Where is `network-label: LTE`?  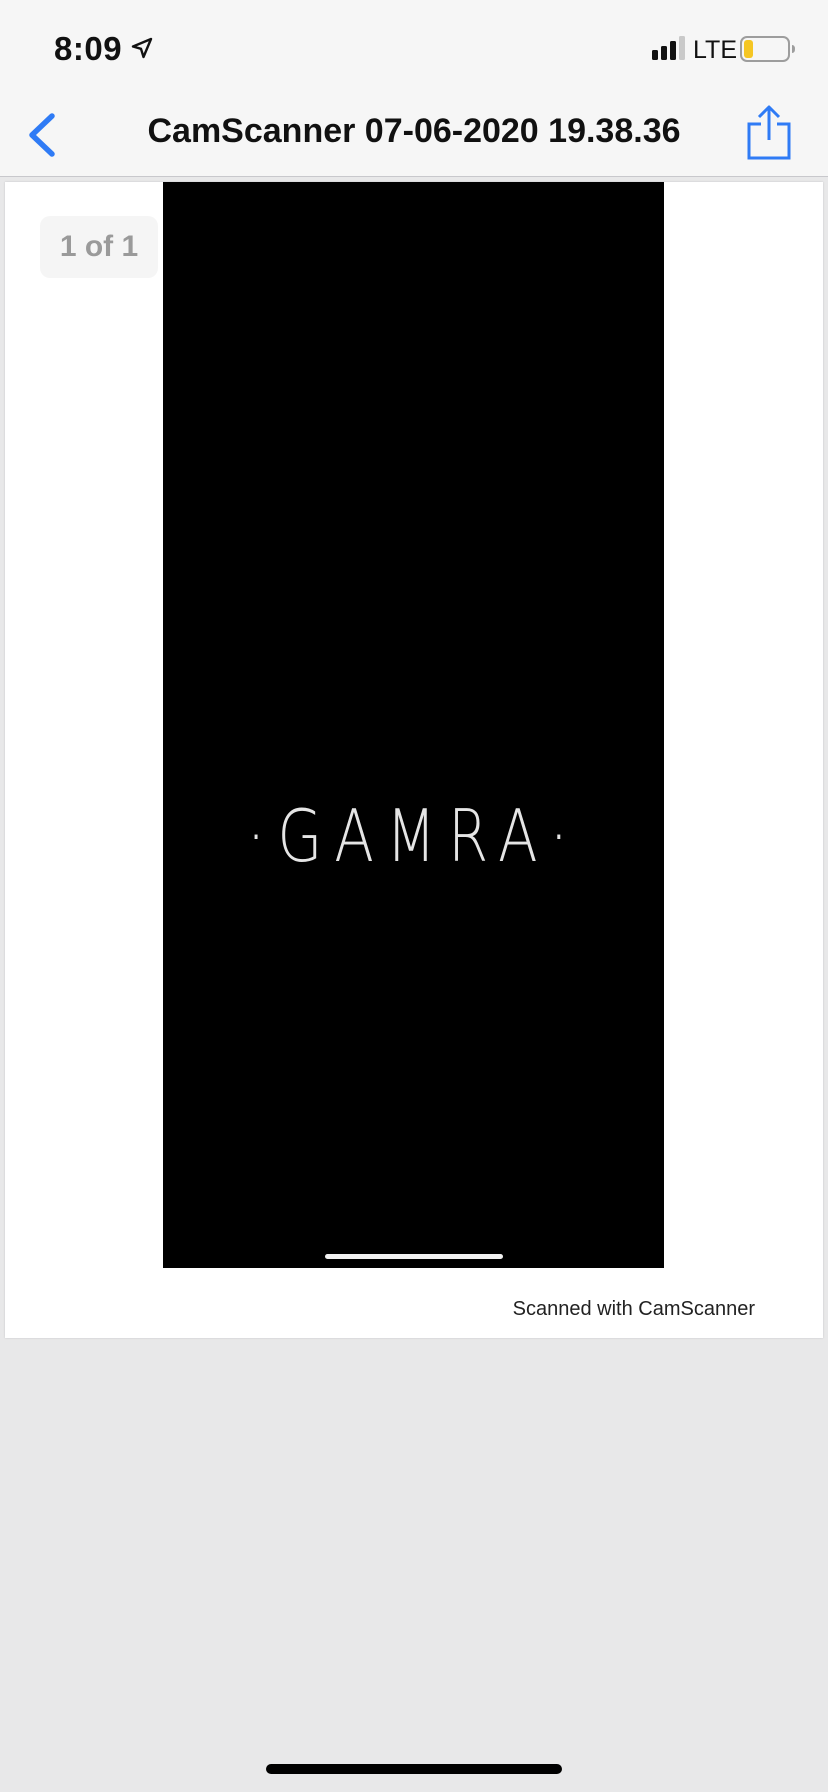
network-label: LTE is located at coordinates (715, 50).